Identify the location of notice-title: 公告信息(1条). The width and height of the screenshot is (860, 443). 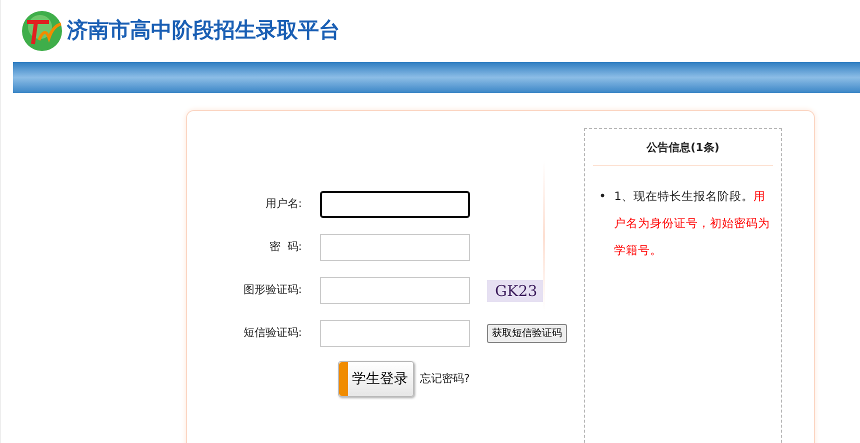
(683, 147).